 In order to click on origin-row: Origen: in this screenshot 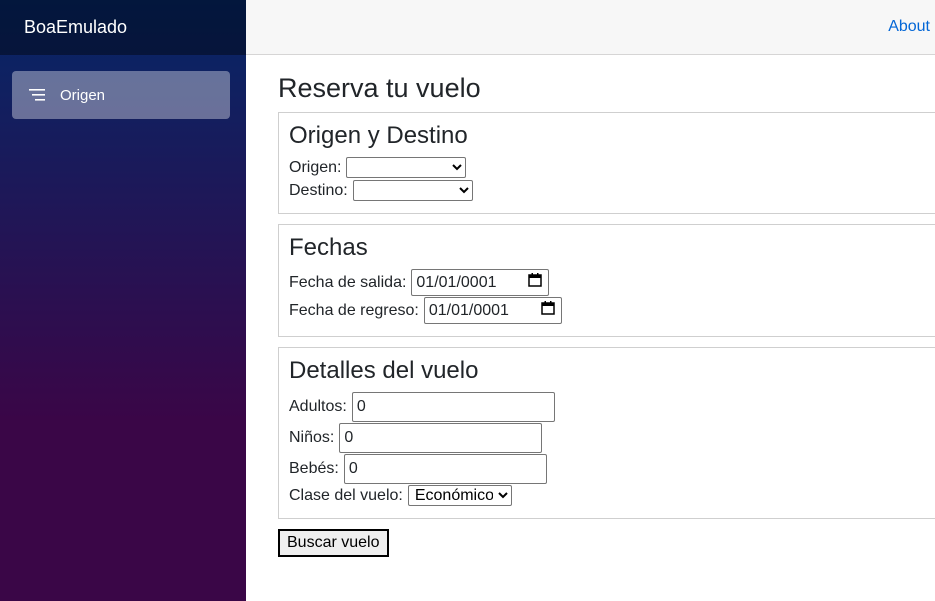, I will do `click(612, 167)`.